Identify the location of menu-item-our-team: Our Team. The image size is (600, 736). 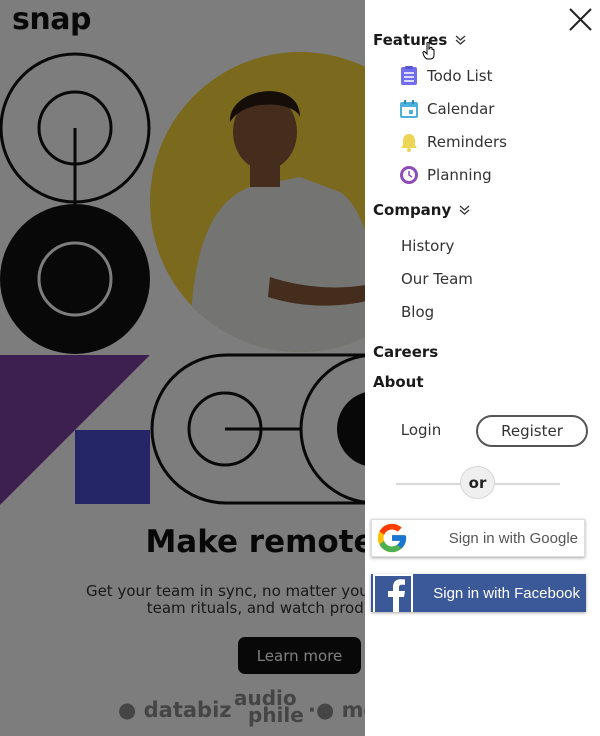
(437, 279).